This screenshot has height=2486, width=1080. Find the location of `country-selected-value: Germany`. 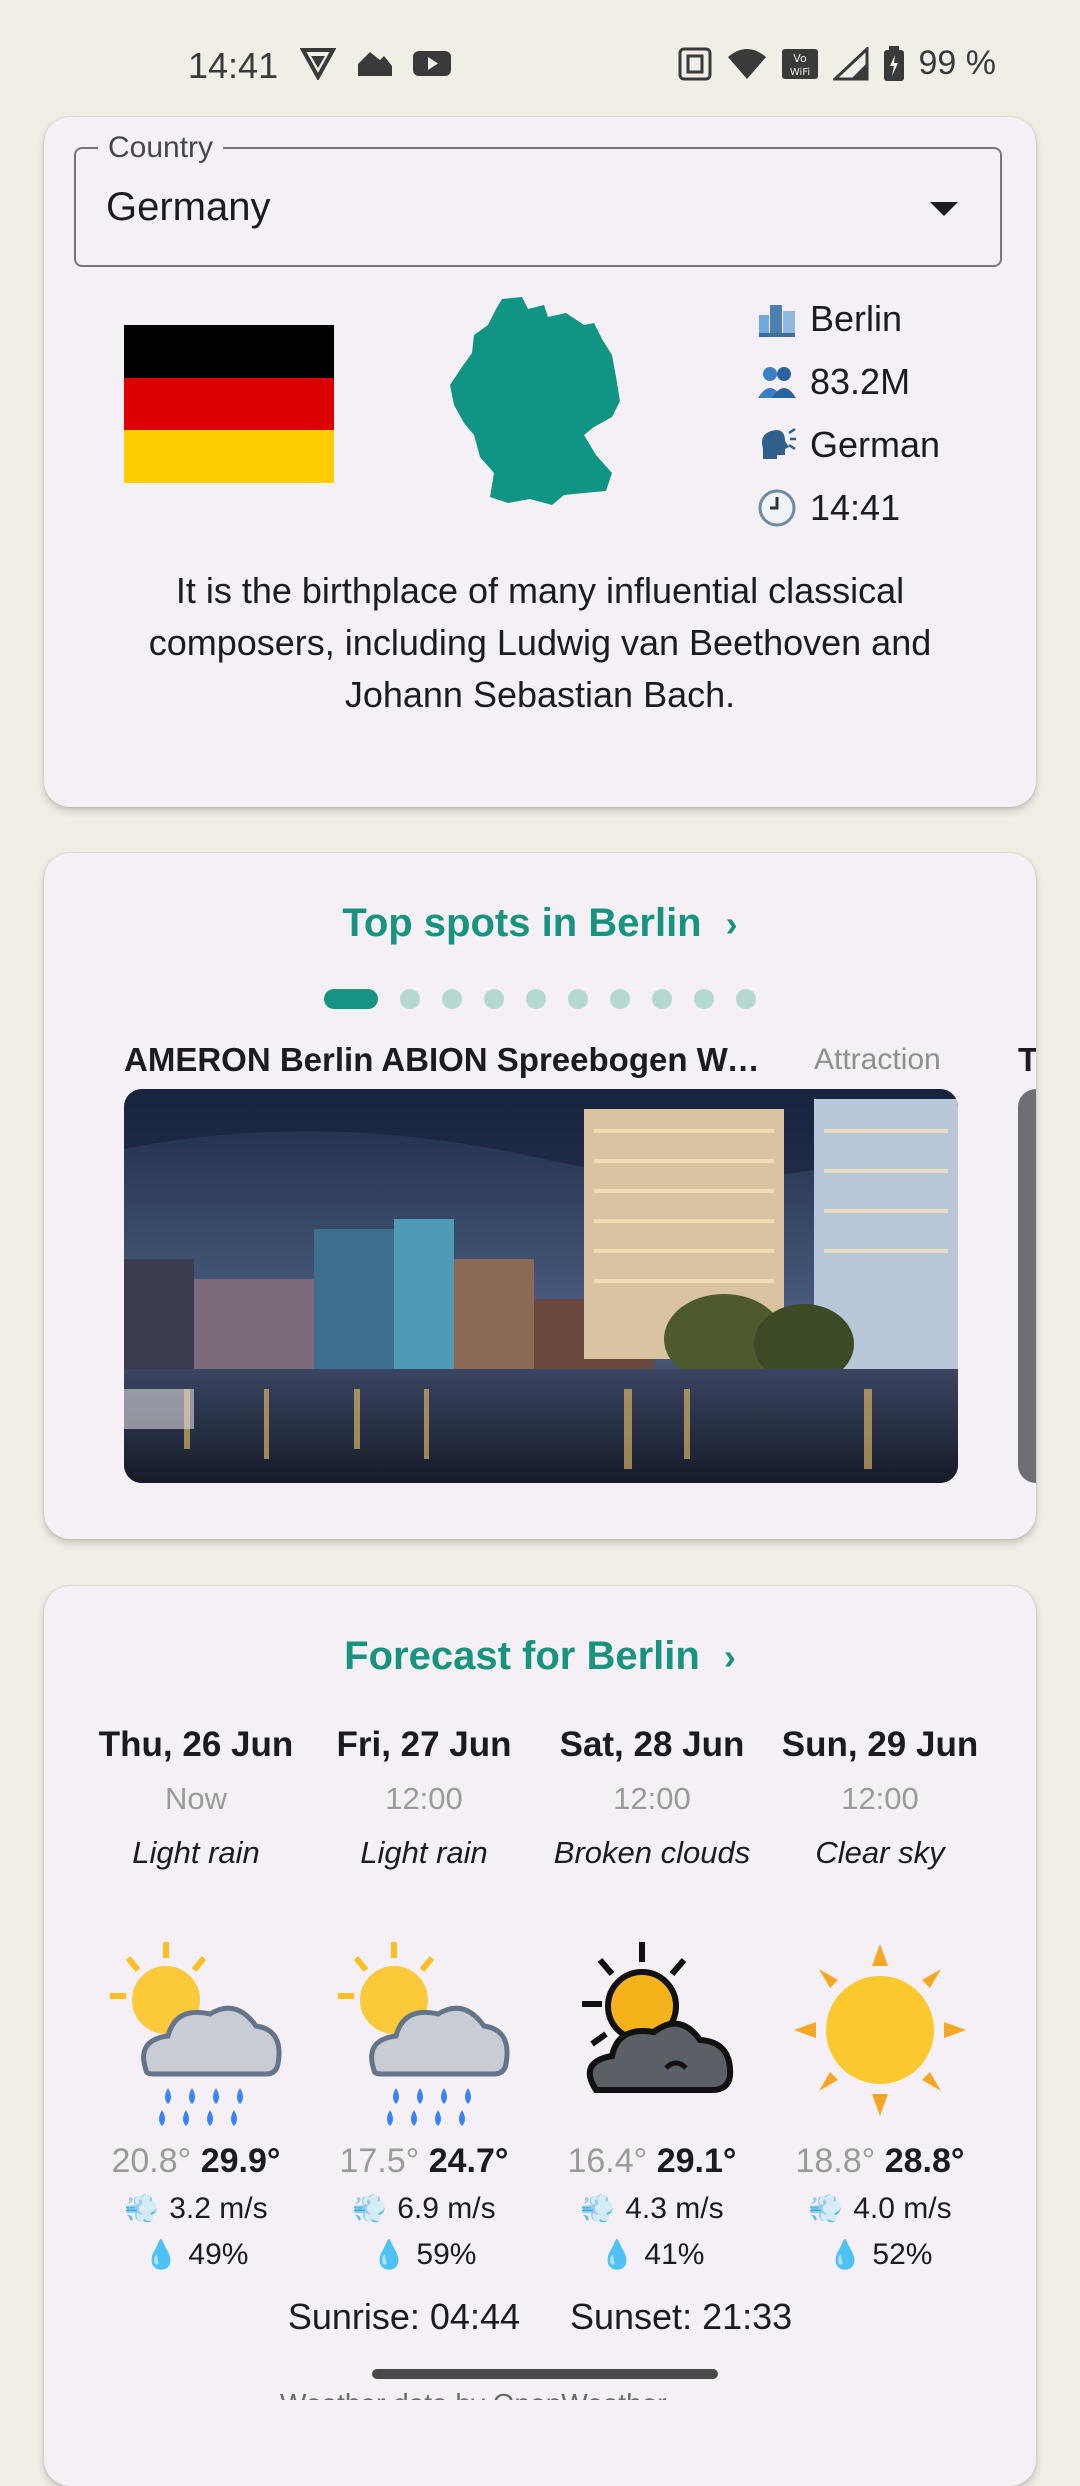

country-selected-value: Germany is located at coordinates (188, 207).